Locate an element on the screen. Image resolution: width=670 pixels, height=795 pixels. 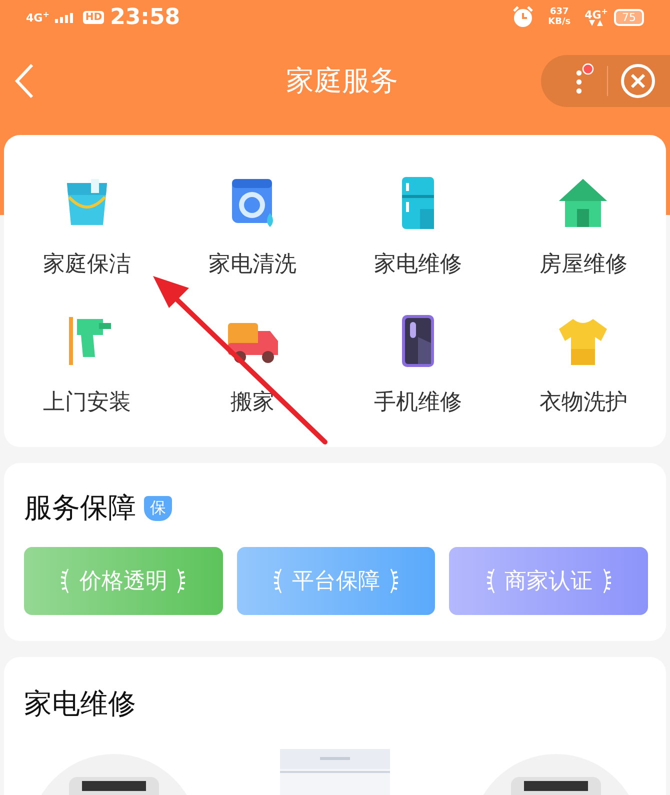
guarantee-tag: 商家认证 is located at coordinates (548, 581).